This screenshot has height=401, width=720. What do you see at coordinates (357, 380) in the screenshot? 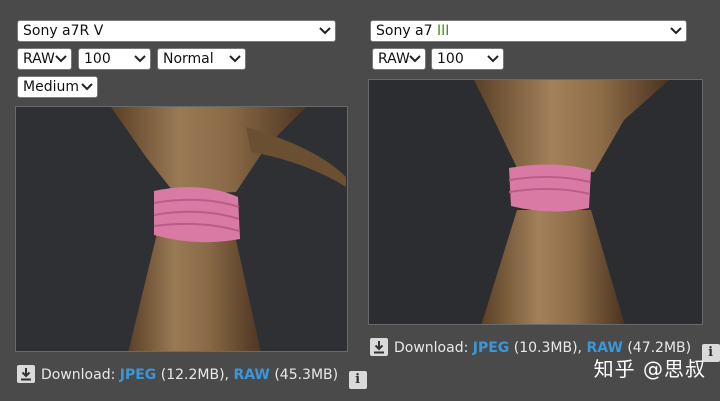
I see `info-icon: i` at bounding box center [357, 380].